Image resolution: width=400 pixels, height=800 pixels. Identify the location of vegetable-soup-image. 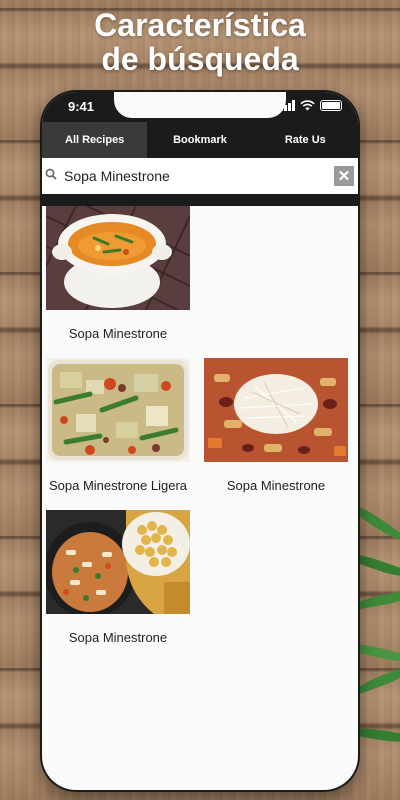
(118, 410).